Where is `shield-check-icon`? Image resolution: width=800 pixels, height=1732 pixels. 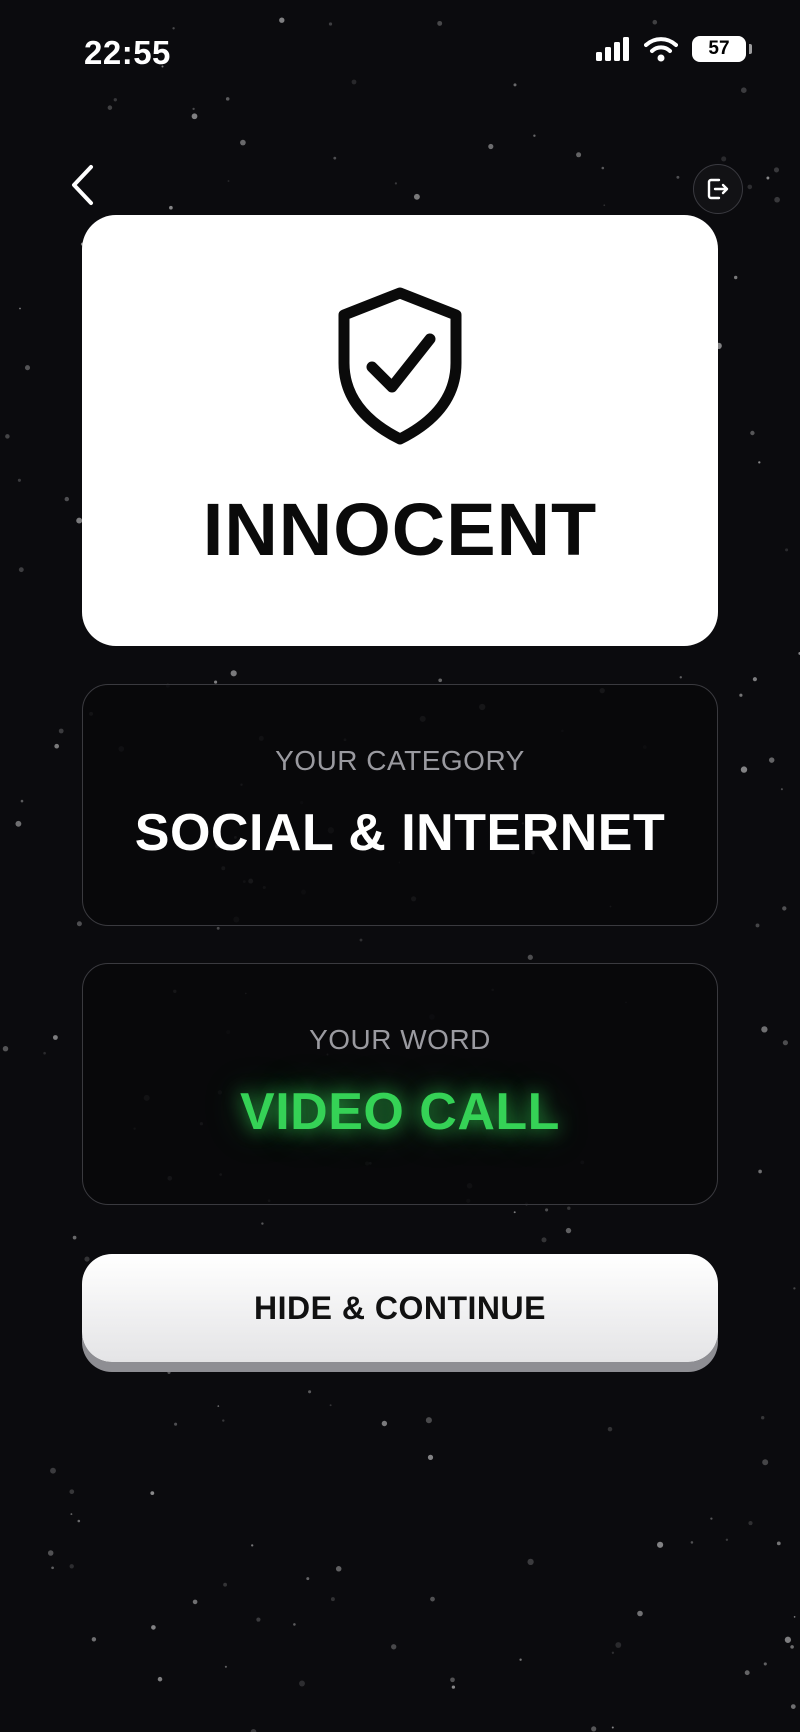 shield-check-icon is located at coordinates (400, 366).